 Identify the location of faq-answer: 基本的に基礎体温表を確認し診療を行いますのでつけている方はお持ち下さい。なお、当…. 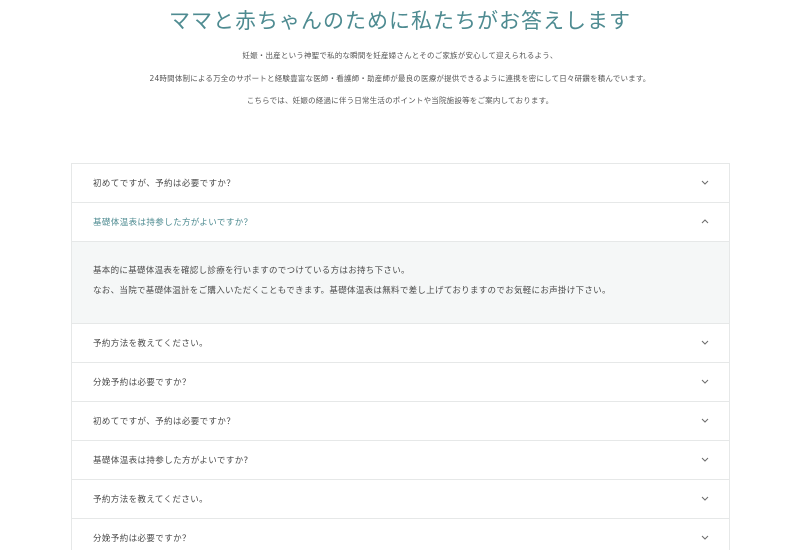
(400, 282).